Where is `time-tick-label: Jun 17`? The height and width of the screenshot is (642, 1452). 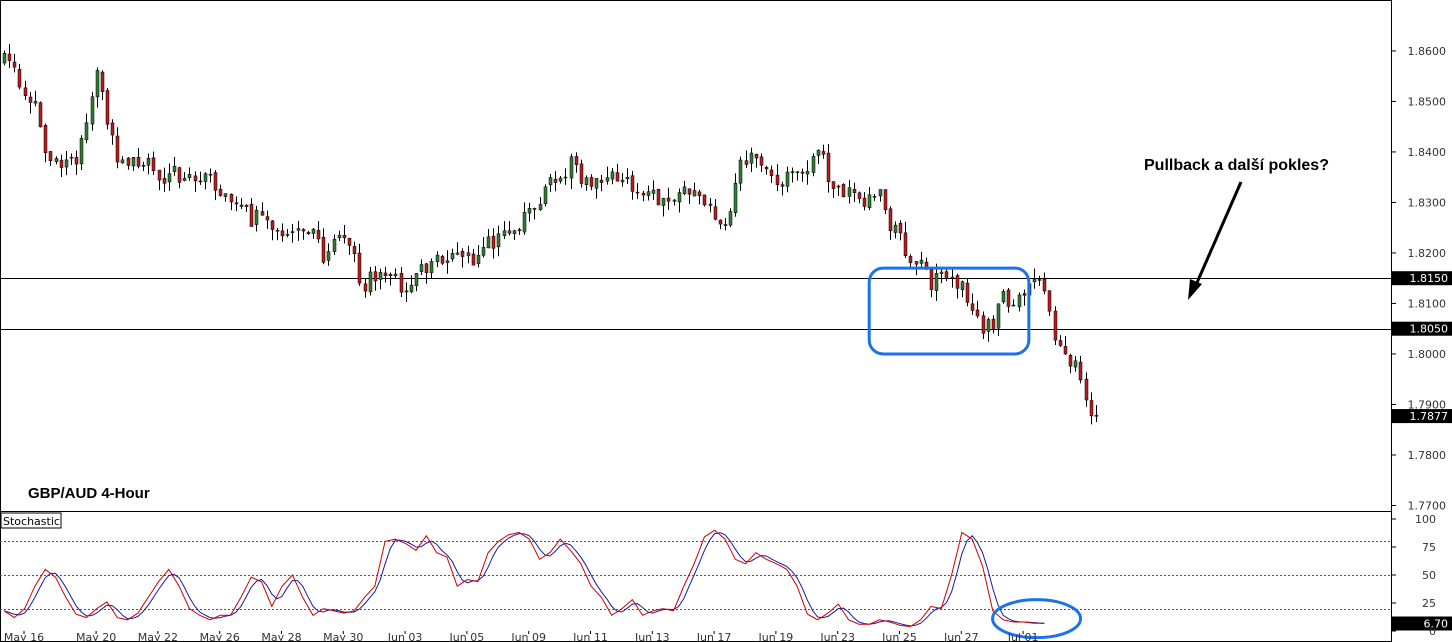
time-tick-label: Jun 17 is located at coordinates (714, 636).